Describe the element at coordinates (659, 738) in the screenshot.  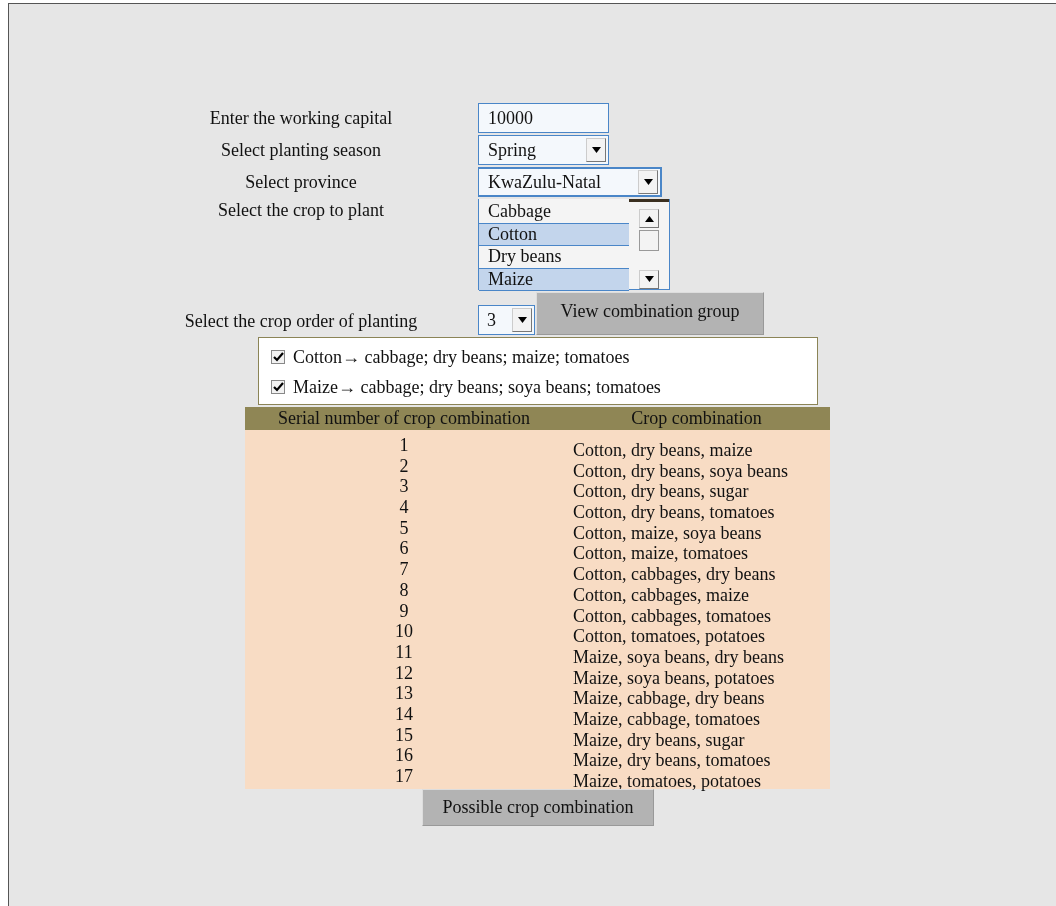
I see `table-cell-text: Maize, dry beans, sugar` at that location.